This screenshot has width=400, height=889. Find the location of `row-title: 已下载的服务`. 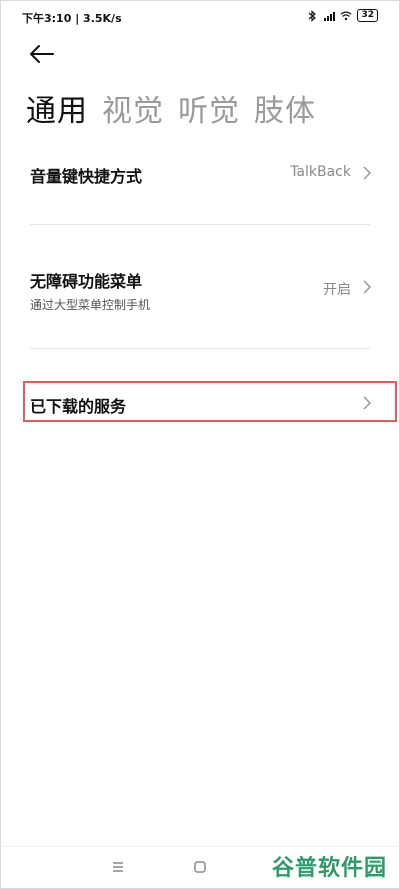

row-title: 已下载的服务 is located at coordinates (78, 406).